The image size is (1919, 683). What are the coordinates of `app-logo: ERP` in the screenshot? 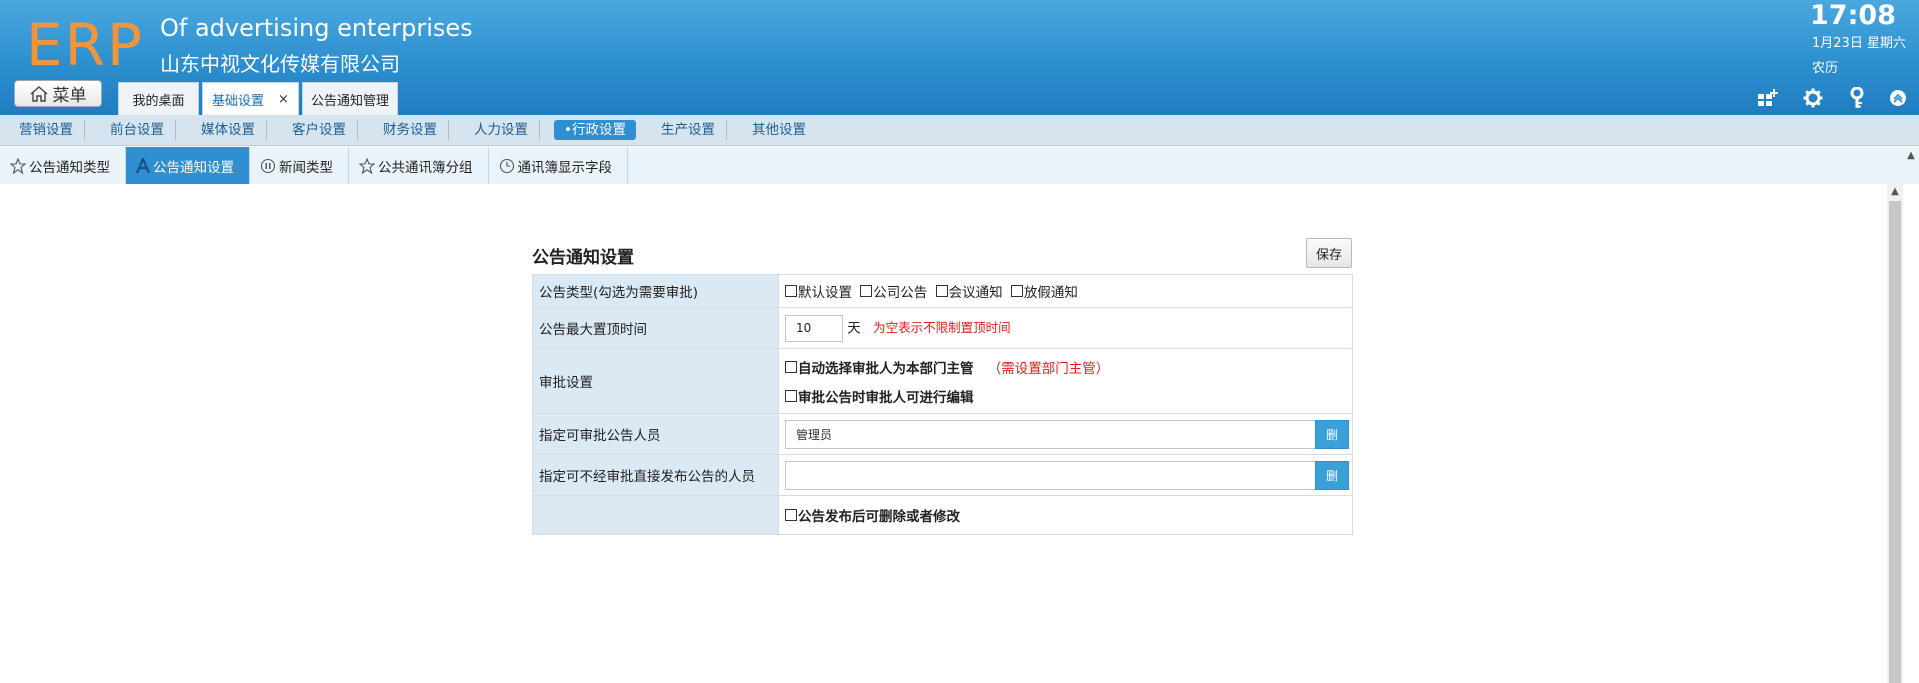 It's located at (85, 45).